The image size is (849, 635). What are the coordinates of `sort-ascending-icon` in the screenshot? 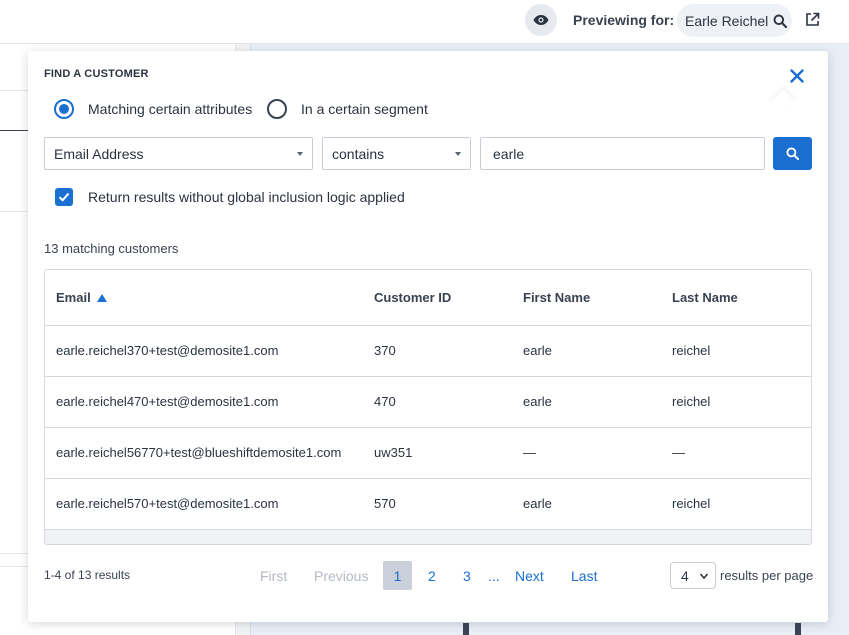 It's located at (101, 297).